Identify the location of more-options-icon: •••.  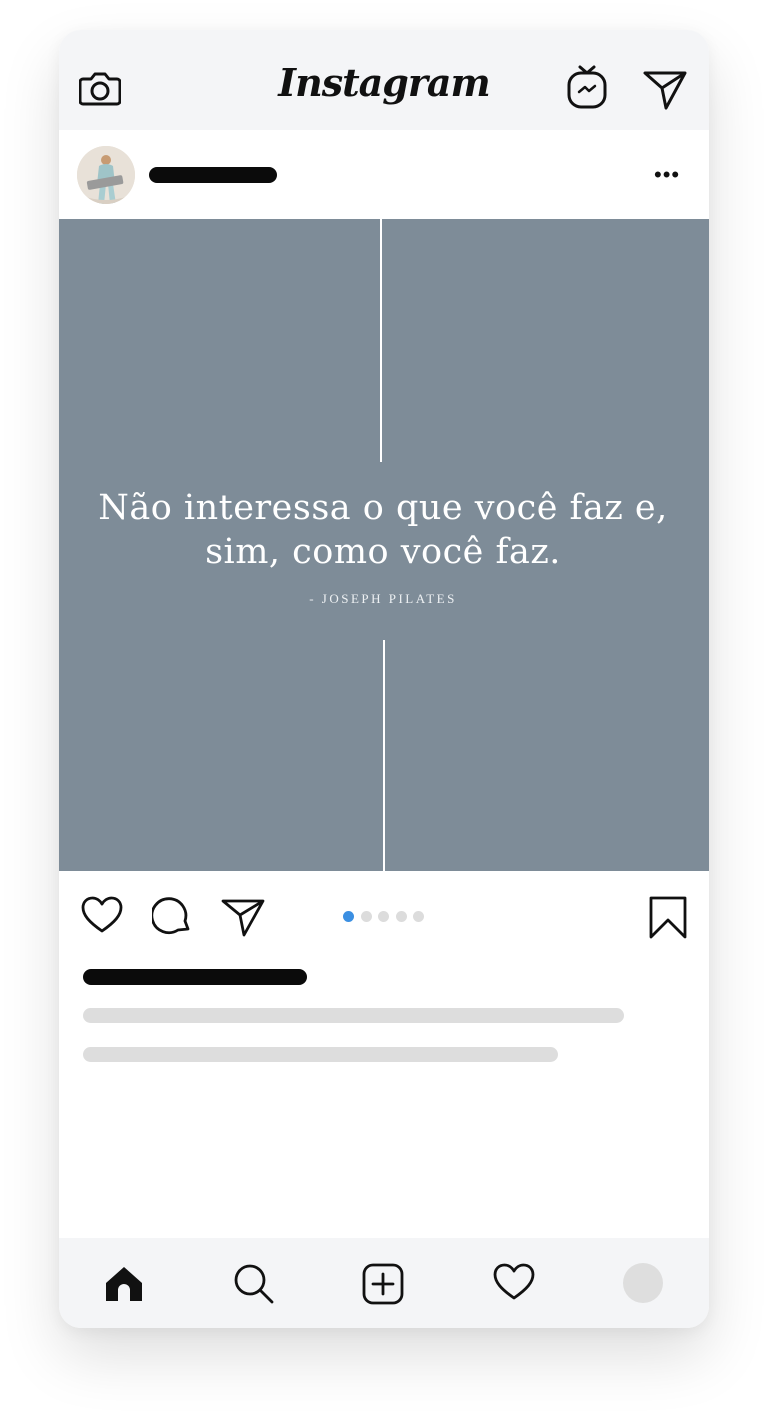
(667, 175).